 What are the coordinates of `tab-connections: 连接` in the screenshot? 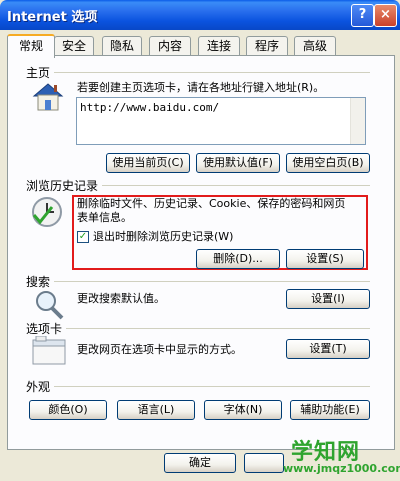 It's located at (219, 45).